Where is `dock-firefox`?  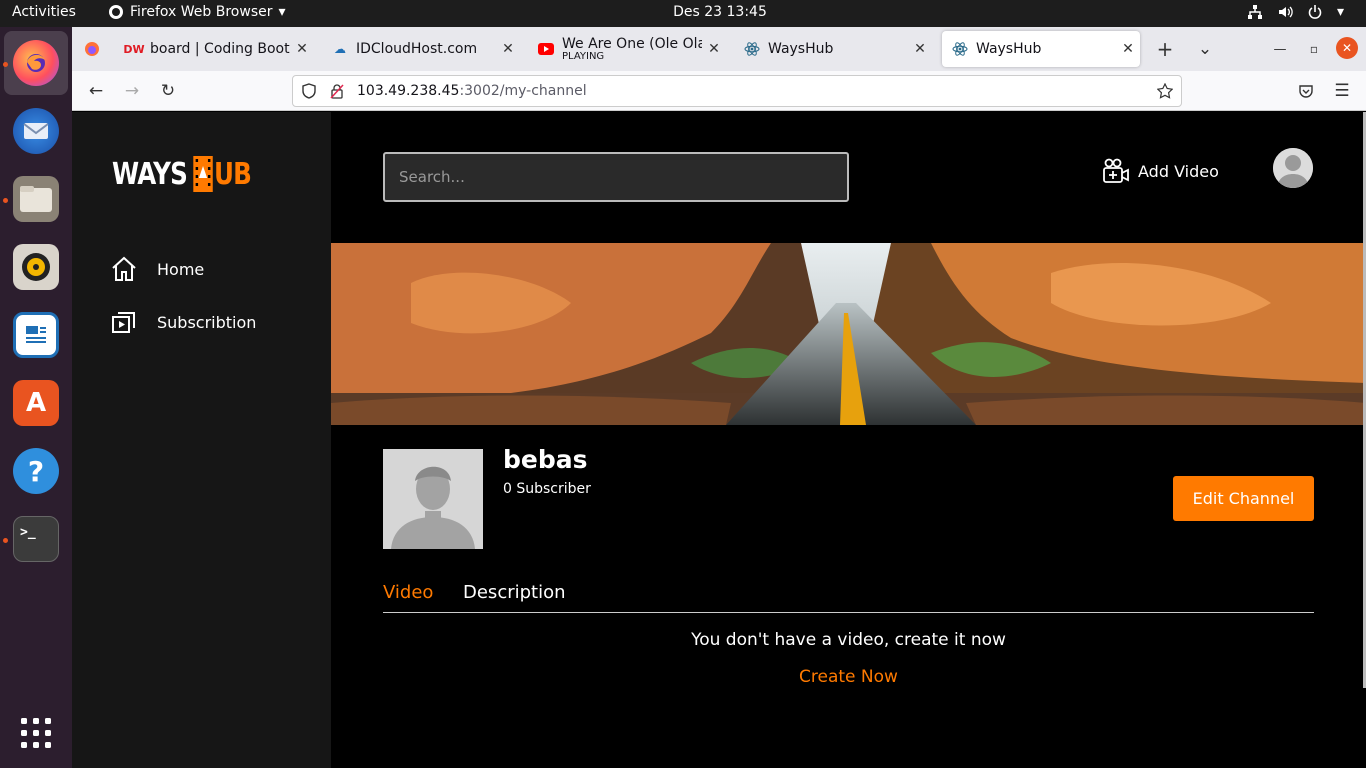
dock-firefox is located at coordinates (36, 63).